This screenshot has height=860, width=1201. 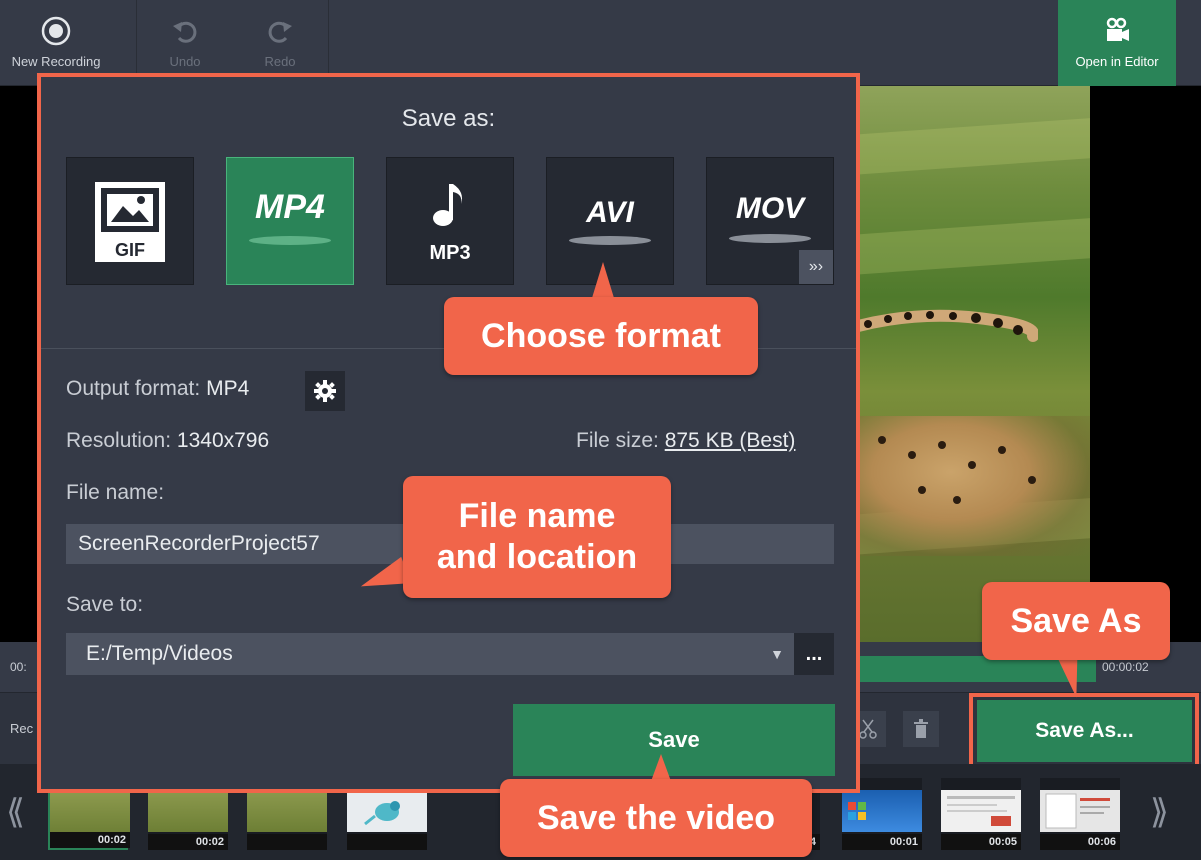 I want to click on callout-pointer, so click(x=603, y=280).